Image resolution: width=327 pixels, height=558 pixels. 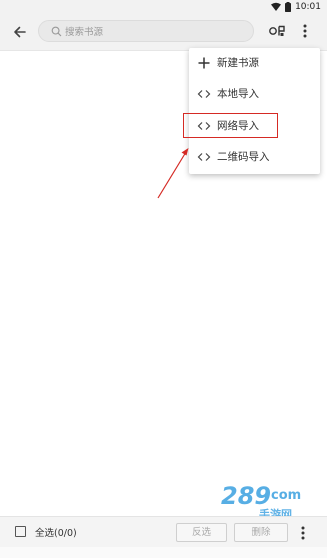 What do you see at coordinates (56, 31) in the screenshot?
I see `search-icon` at bounding box center [56, 31].